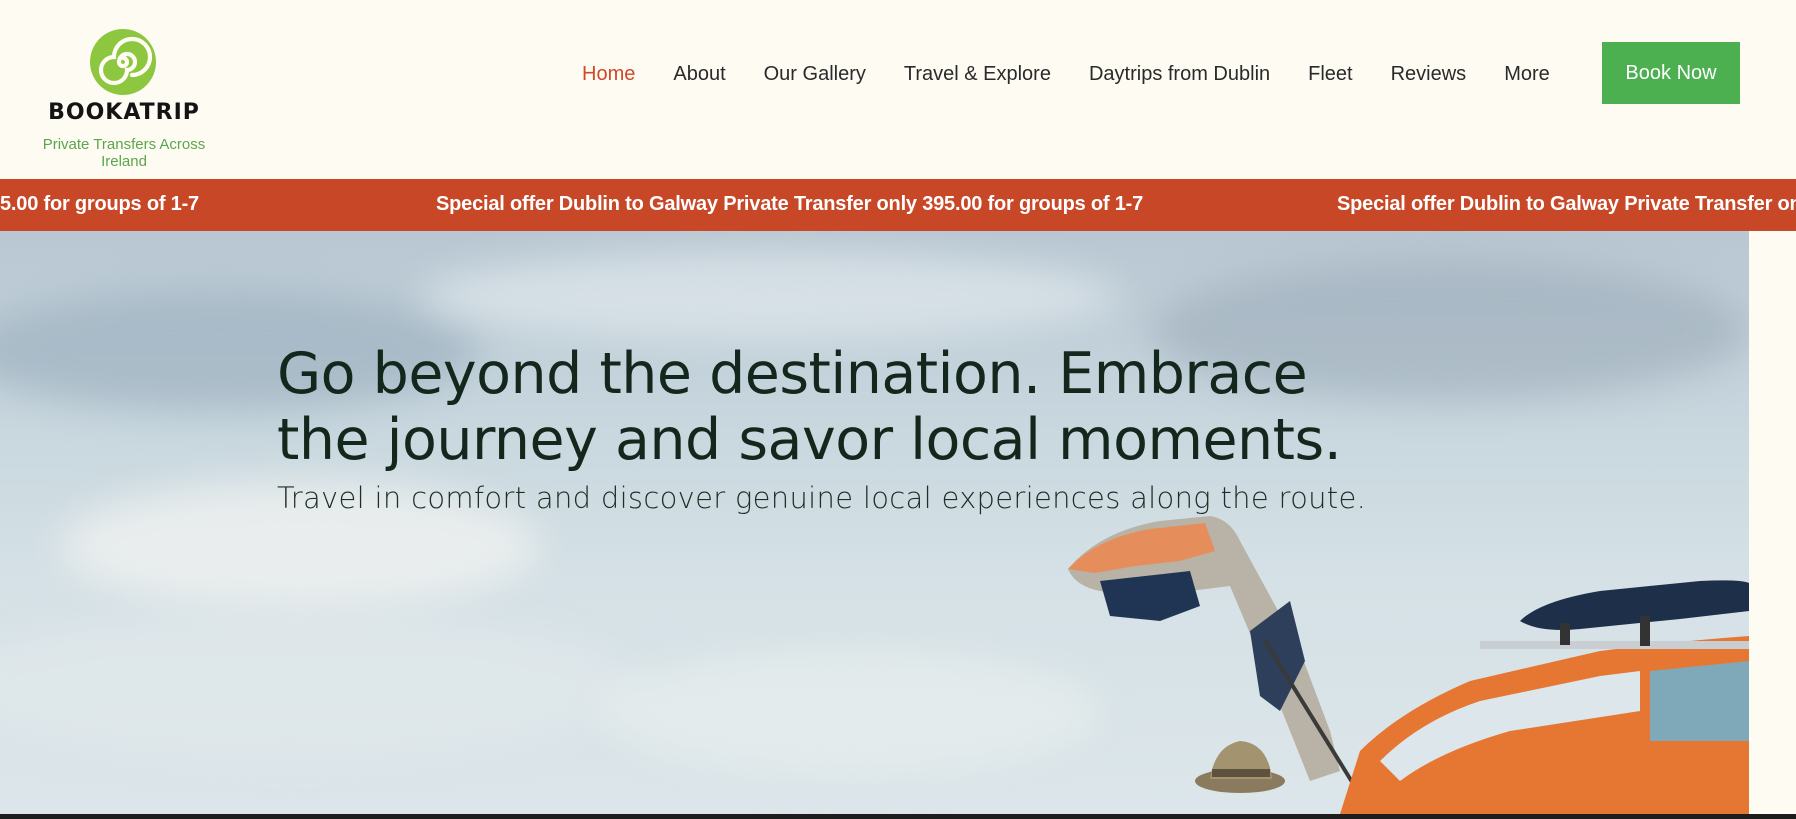 The height and width of the screenshot is (819, 1796). What do you see at coordinates (1671, 73) in the screenshot?
I see `book-now-button: Book Now` at bounding box center [1671, 73].